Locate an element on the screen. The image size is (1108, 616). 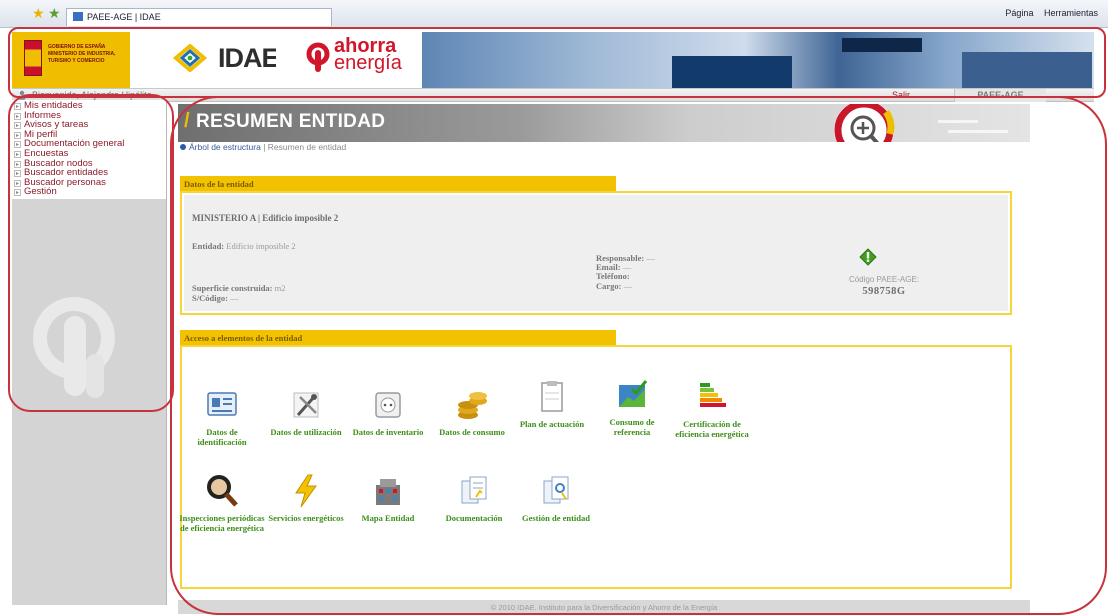
browser-tools: Página Herramientas is located at coordinates (1047, 13).